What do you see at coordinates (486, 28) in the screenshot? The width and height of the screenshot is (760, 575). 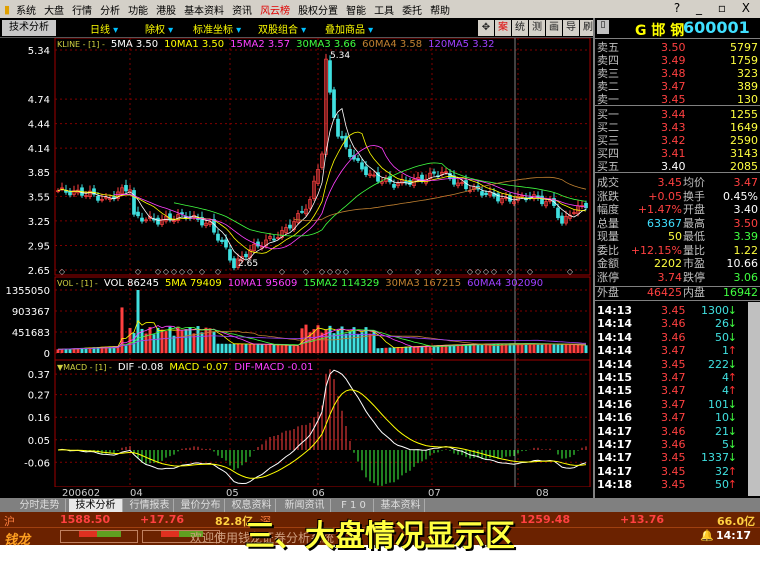 I see `tool-icon: ✥` at bounding box center [486, 28].